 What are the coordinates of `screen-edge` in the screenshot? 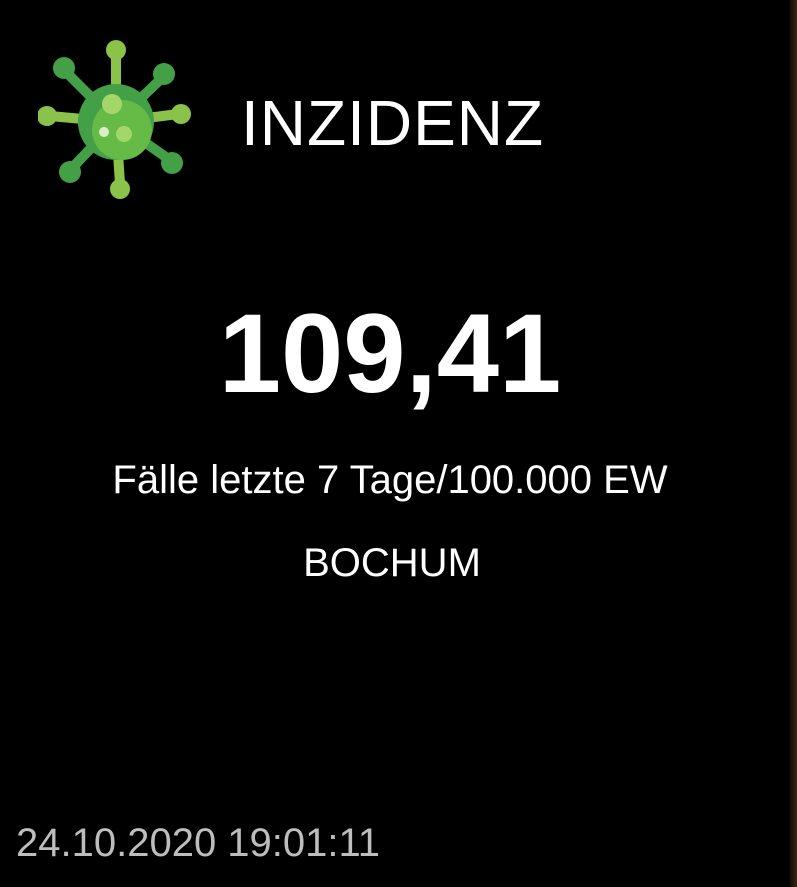 It's located at (793, 443).